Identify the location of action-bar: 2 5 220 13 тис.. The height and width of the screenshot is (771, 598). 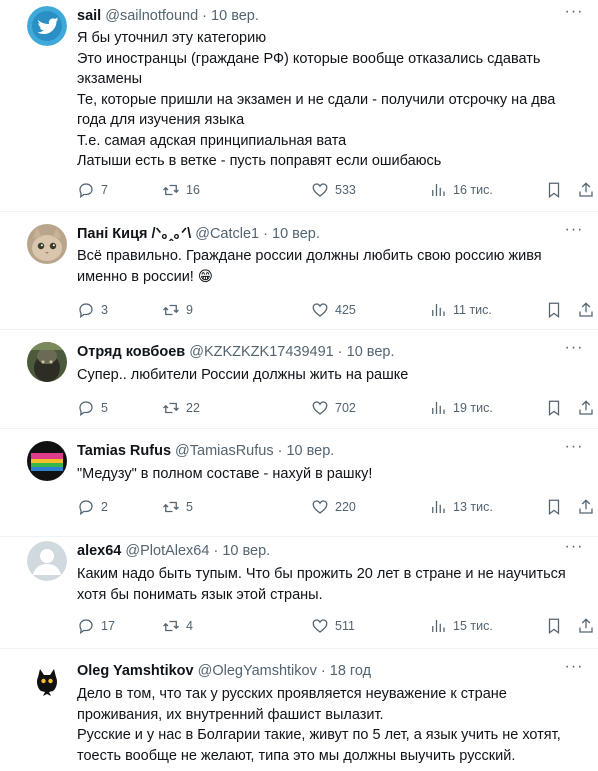
(335, 507).